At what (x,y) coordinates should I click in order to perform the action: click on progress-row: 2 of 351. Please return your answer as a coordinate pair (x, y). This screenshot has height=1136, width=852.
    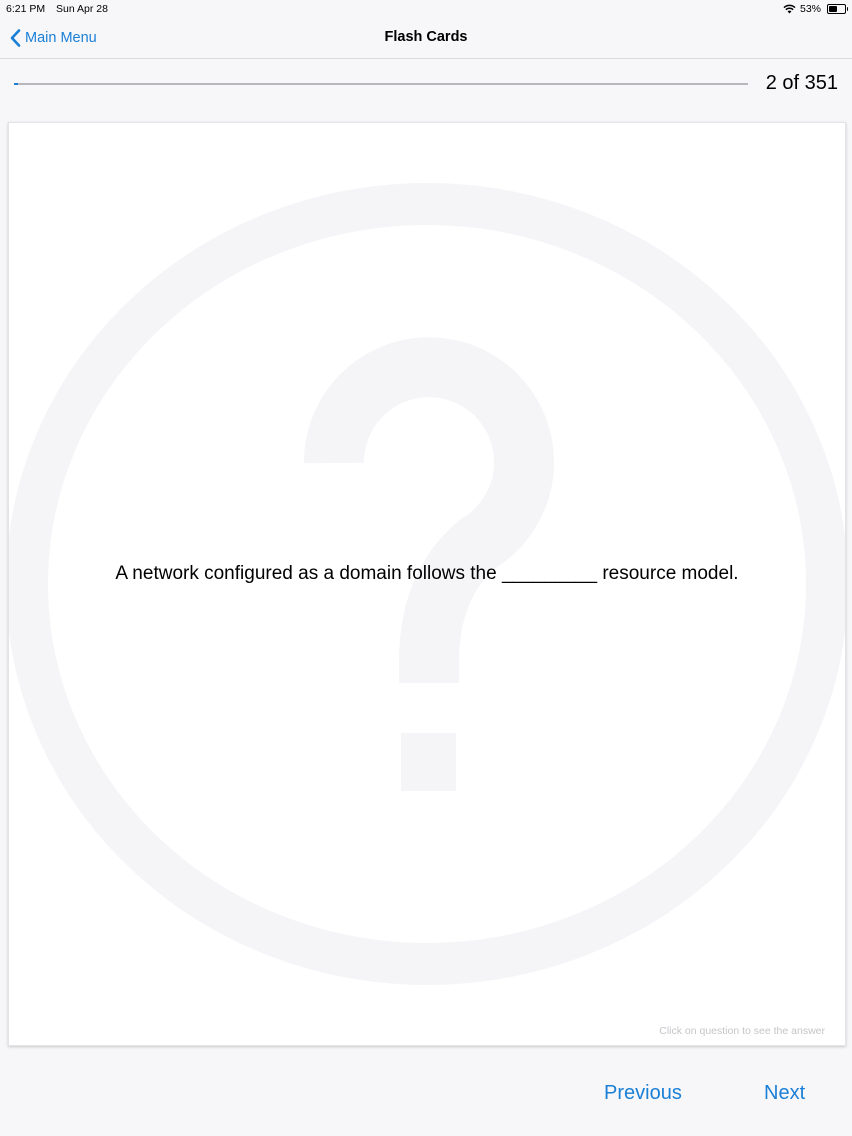
    Looking at the image, I should click on (426, 84).